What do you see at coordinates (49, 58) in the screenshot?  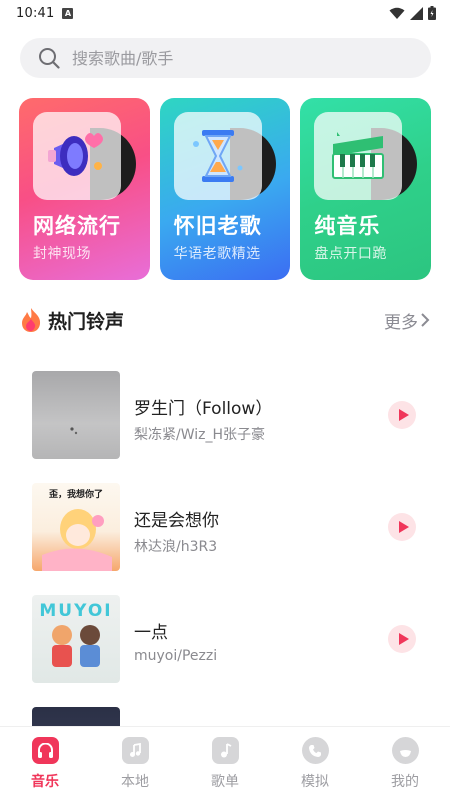 I see `search-icon` at bounding box center [49, 58].